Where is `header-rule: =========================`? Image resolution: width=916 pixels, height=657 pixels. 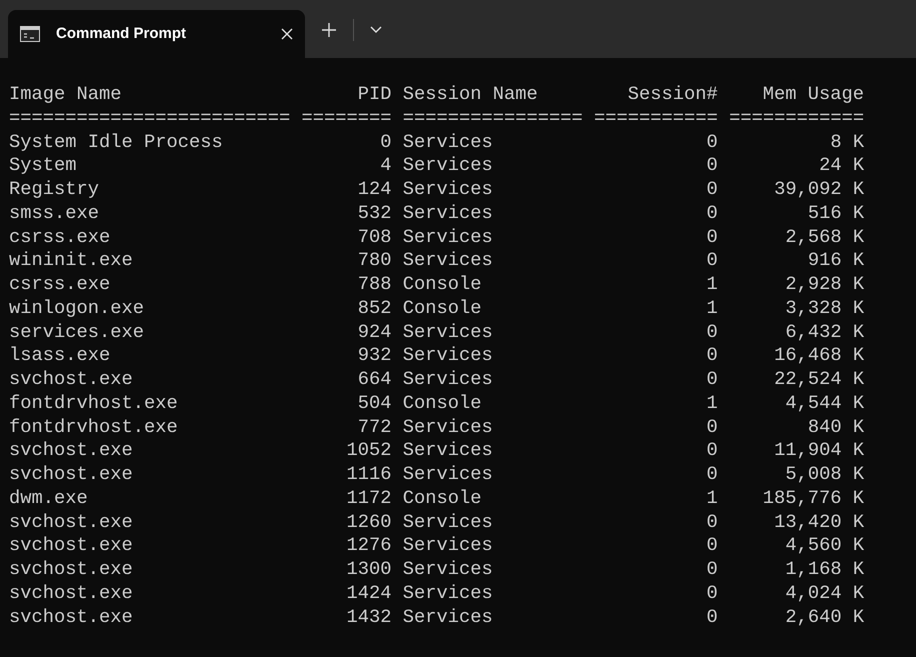 header-rule: ========================= is located at coordinates (149, 118).